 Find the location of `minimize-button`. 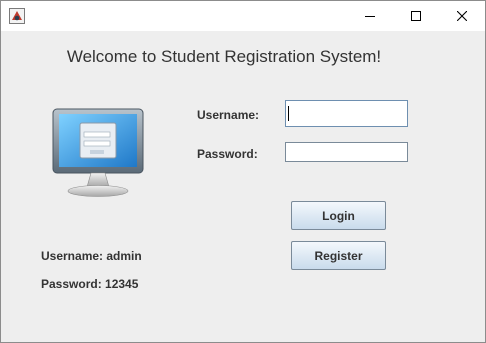

minimize-button is located at coordinates (370, 16).